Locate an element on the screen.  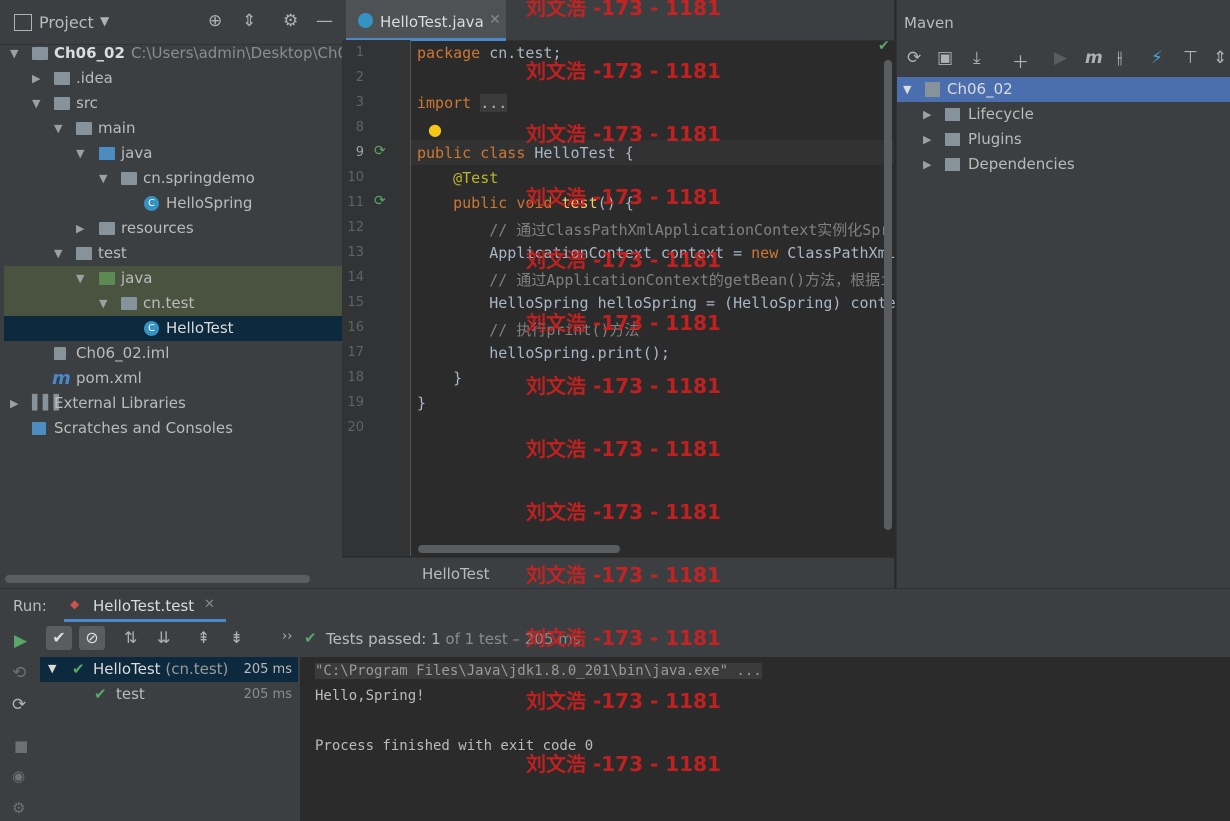
refresh-icon: ⟳ is located at coordinates (914, 58).